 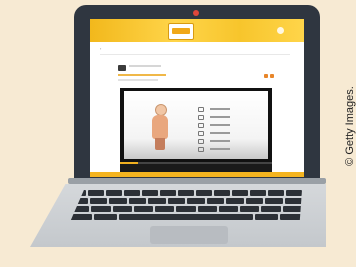 What do you see at coordinates (196, 125) in the screenshot?
I see `video-stage` at bounding box center [196, 125].